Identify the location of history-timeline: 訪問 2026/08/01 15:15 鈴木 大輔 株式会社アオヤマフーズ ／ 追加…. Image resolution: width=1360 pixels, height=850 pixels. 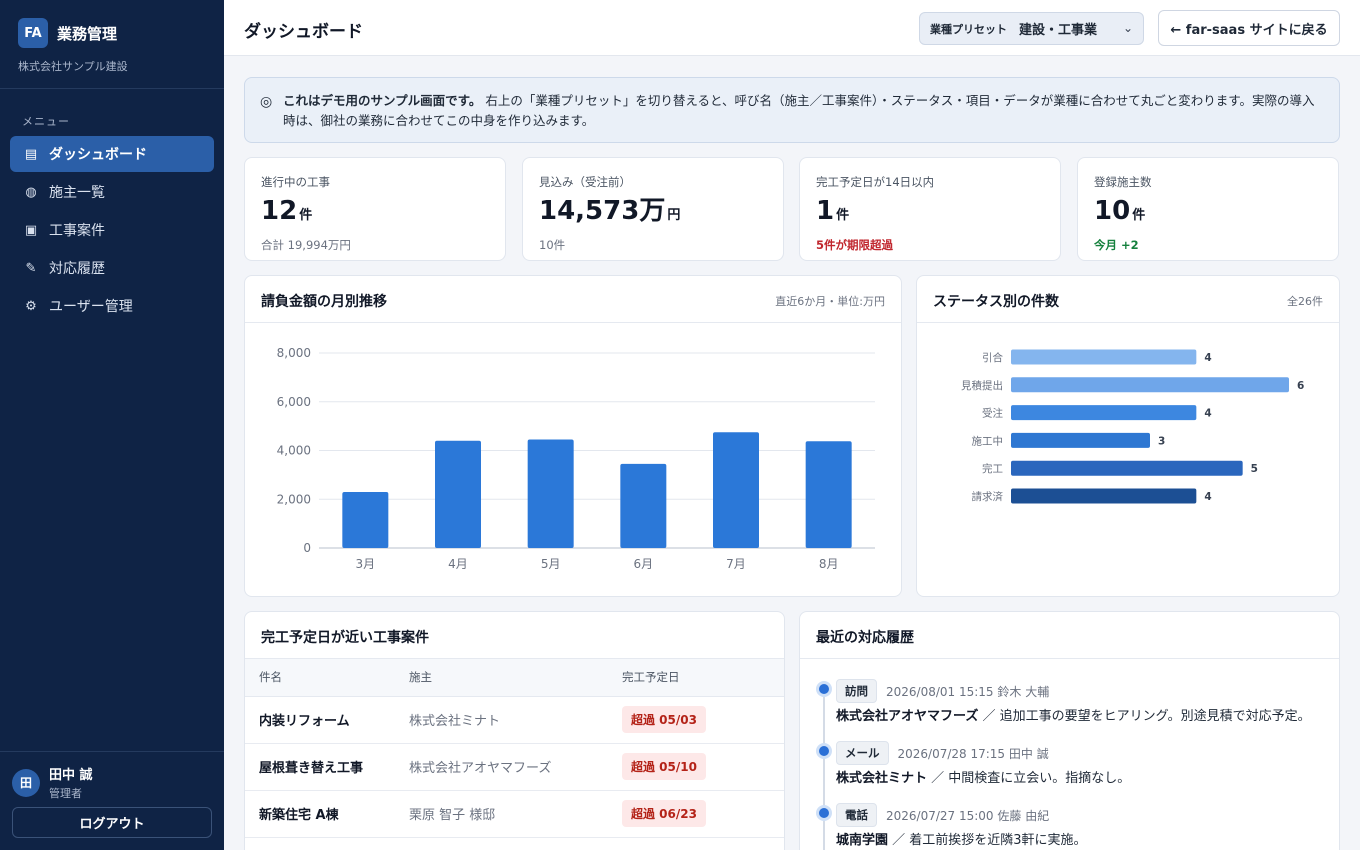
(1069, 764).